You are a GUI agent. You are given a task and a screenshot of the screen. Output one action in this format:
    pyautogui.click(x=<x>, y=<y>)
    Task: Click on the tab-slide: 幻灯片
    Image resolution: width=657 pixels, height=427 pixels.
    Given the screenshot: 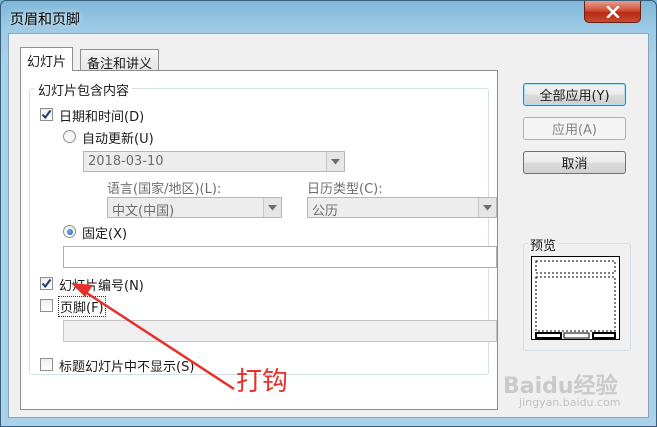 What is the action you would take?
    pyautogui.click(x=47, y=59)
    